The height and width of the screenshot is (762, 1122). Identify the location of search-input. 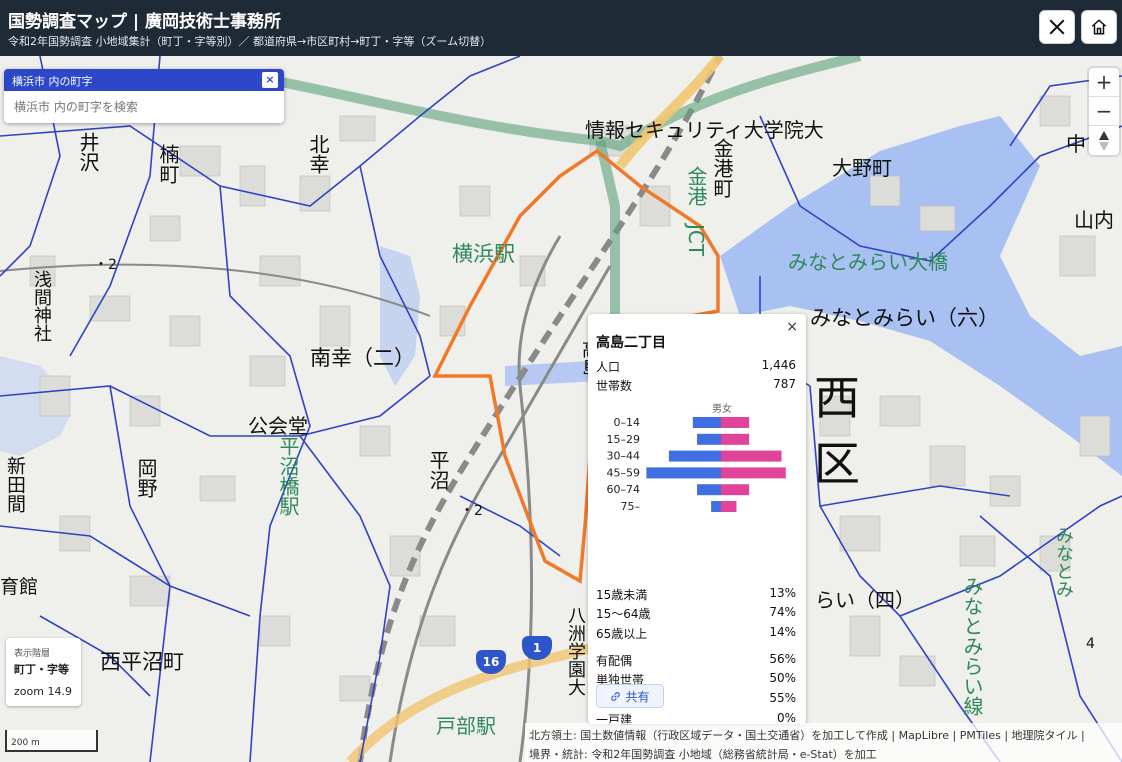
(144, 107).